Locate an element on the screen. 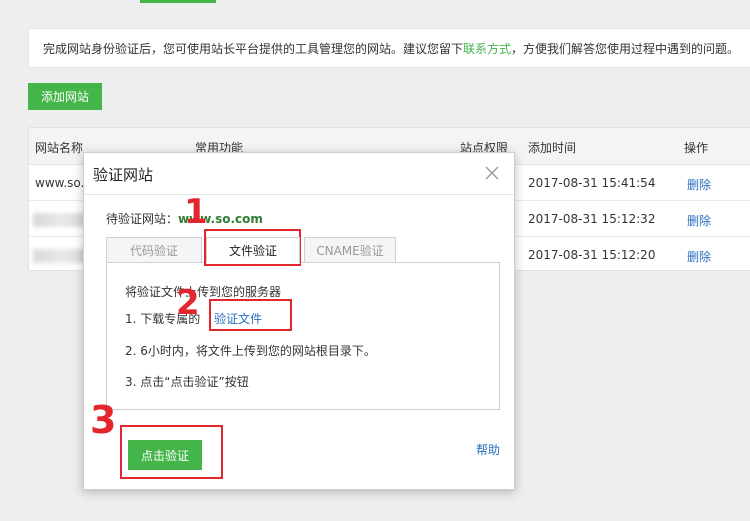 The height and width of the screenshot is (521, 750). annotation-number-2: 2 is located at coordinates (188, 303).